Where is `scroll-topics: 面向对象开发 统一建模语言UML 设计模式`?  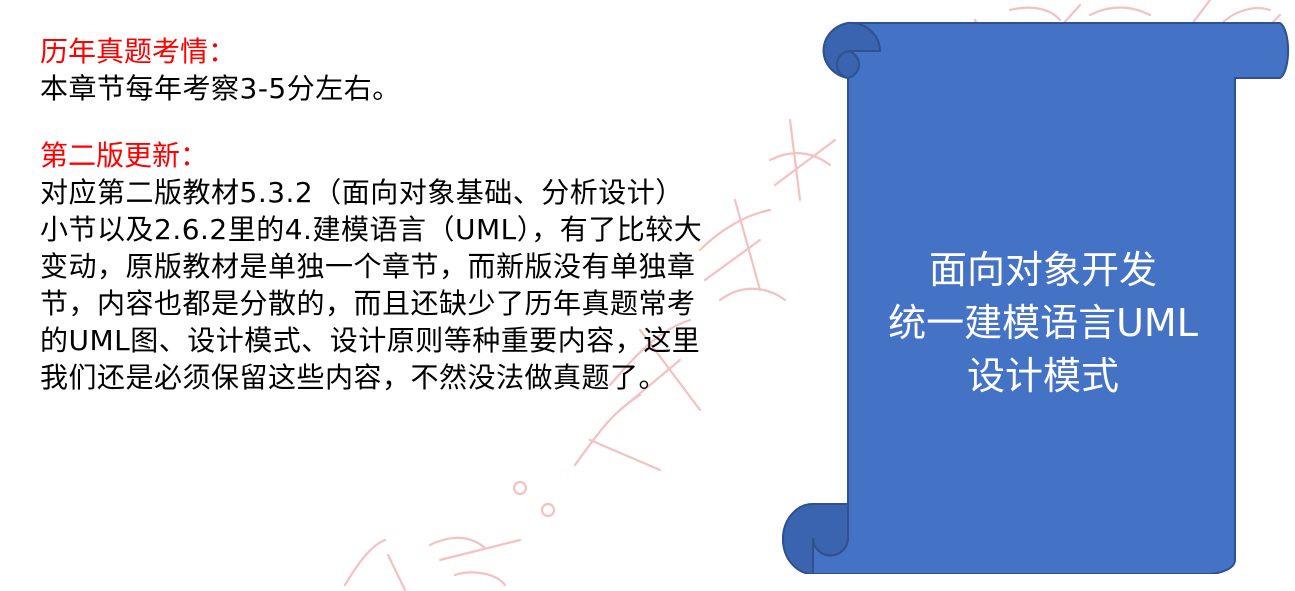 scroll-topics: 面向对象开发 统一建模语言UML 设计模式 is located at coordinates (1043, 323).